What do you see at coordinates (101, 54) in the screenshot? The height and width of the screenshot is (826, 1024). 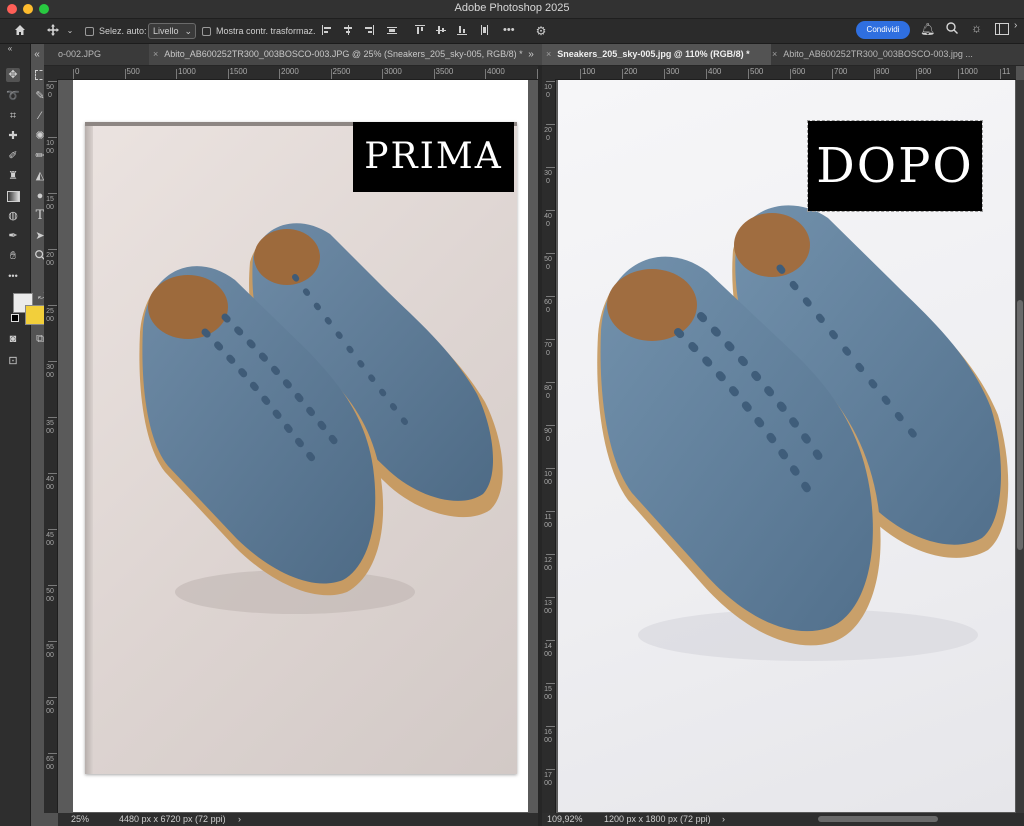 I see `tab-document-1: o-002.JPG` at bounding box center [101, 54].